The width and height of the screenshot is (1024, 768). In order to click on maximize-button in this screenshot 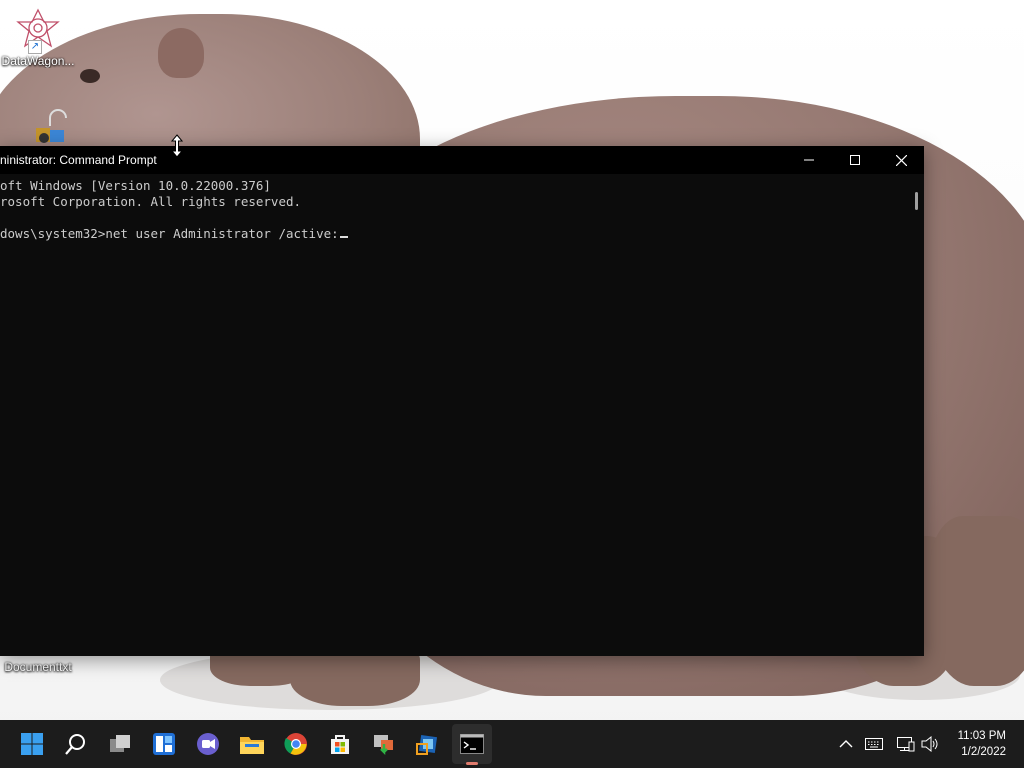, I will do `click(855, 160)`.